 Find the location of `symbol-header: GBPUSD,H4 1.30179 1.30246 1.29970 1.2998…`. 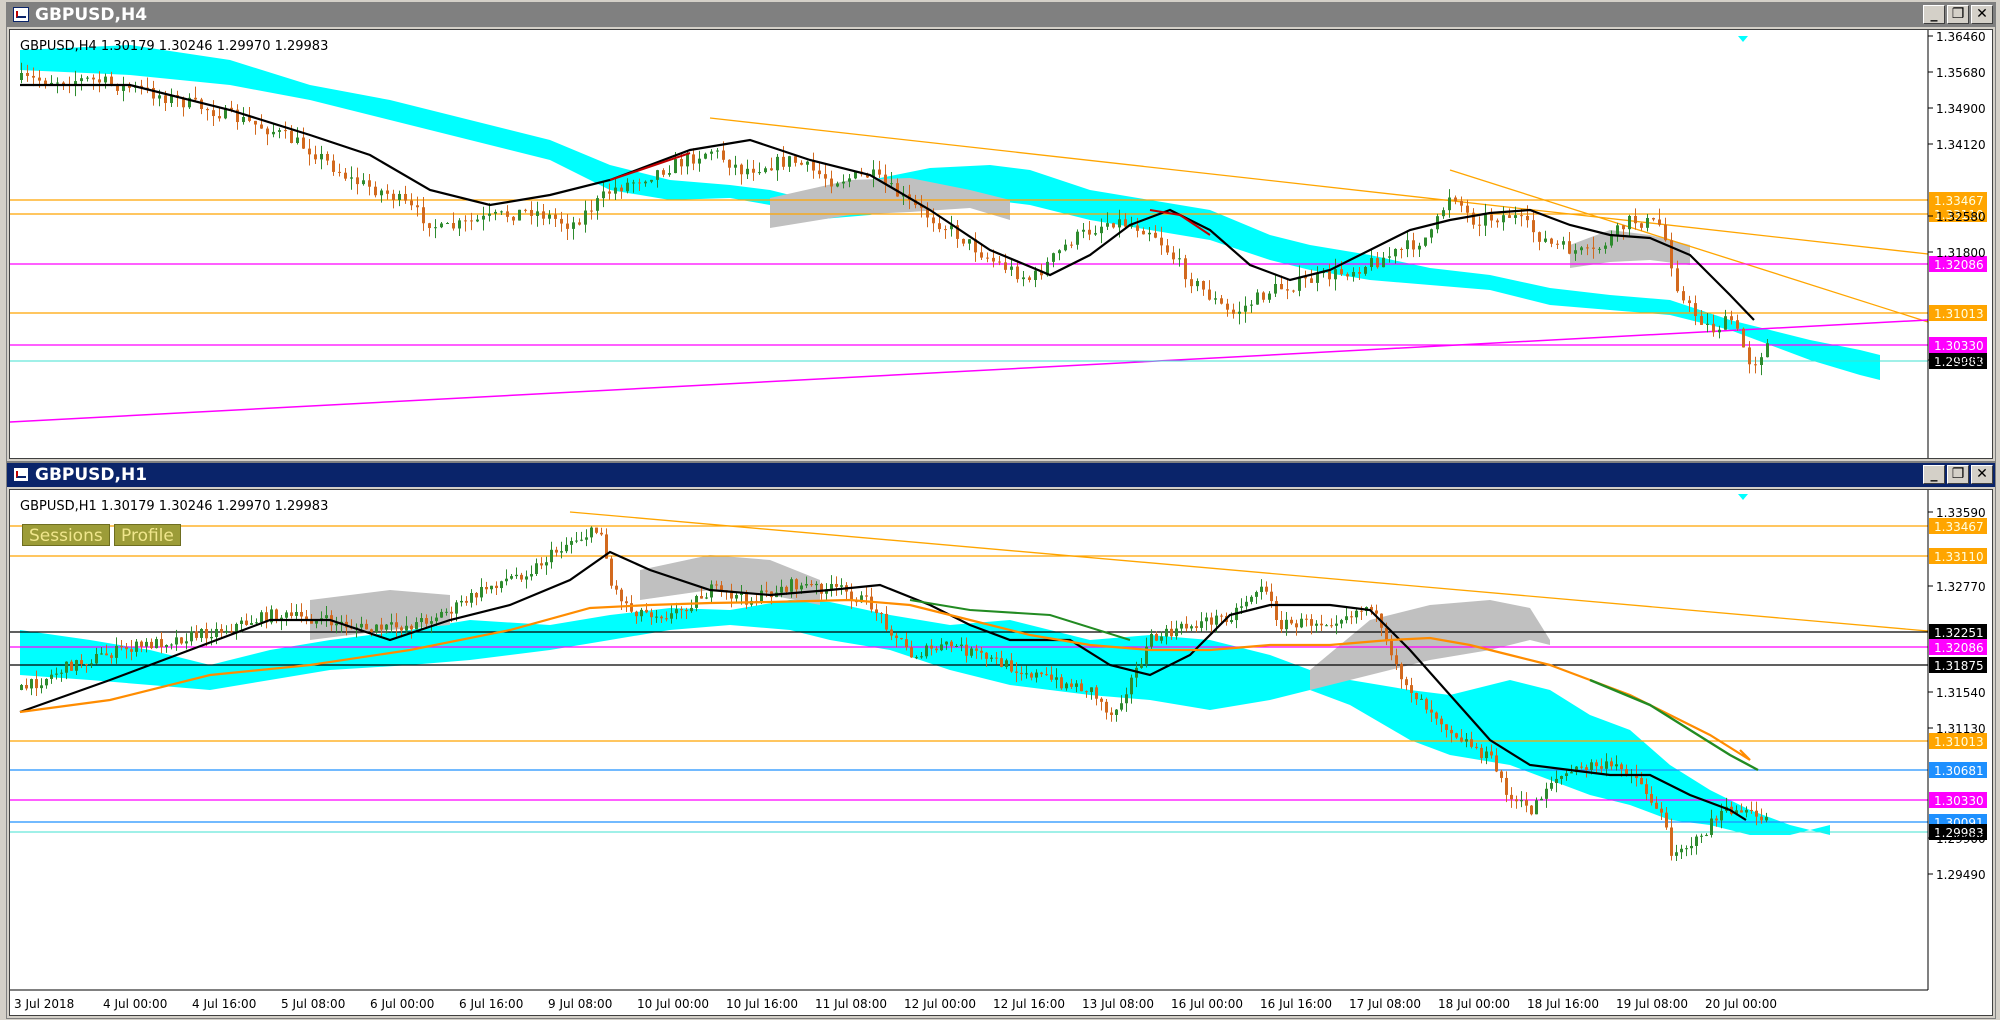

symbol-header: GBPUSD,H4 1.30179 1.30246 1.29970 1.2998… is located at coordinates (174, 46).